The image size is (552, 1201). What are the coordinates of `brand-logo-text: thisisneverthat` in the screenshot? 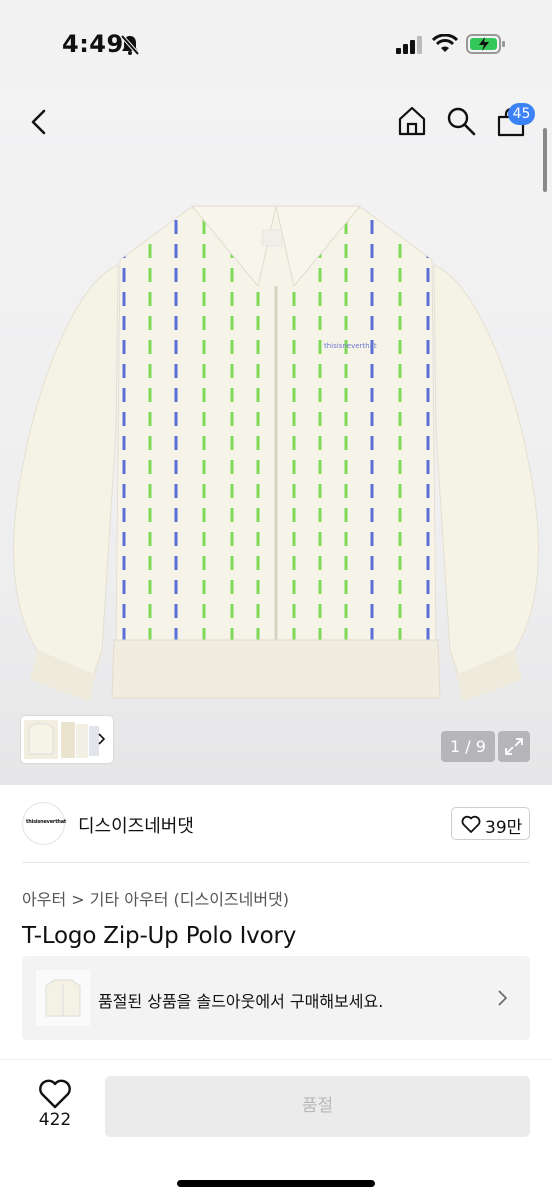 It's located at (46, 822).